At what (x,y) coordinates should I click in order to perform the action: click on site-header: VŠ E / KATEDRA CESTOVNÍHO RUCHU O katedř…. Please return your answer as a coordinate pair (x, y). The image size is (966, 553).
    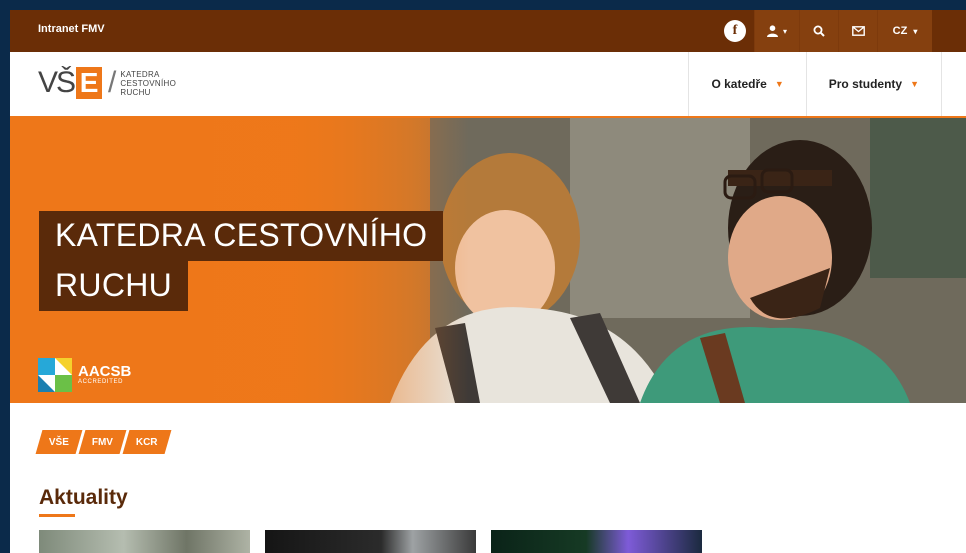
    Looking at the image, I should click on (488, 85).